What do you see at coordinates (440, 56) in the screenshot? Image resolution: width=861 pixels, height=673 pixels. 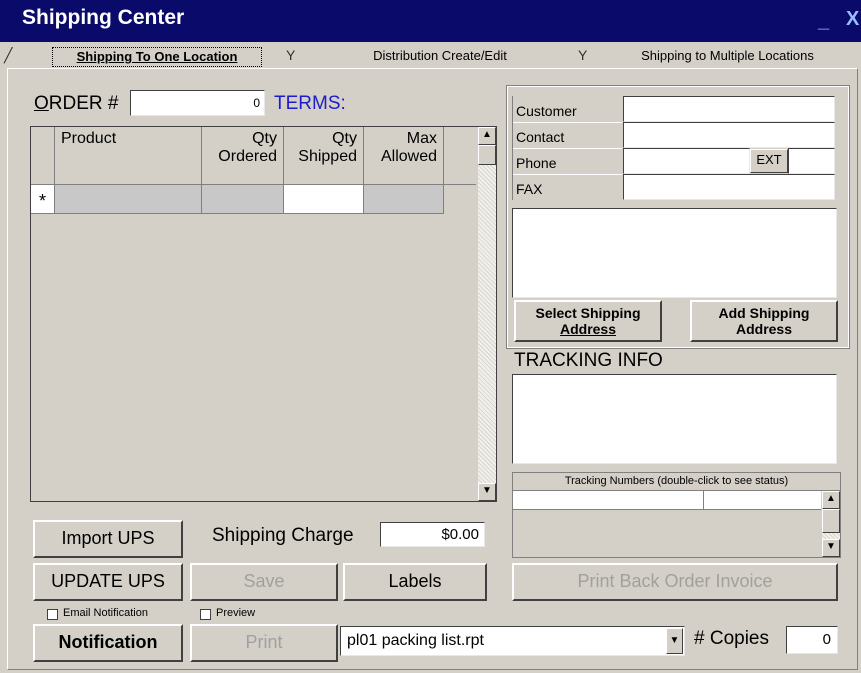 I see `tab-distribution-create-edit: Distribution Create/Edit` at bounding box center [440, 56].